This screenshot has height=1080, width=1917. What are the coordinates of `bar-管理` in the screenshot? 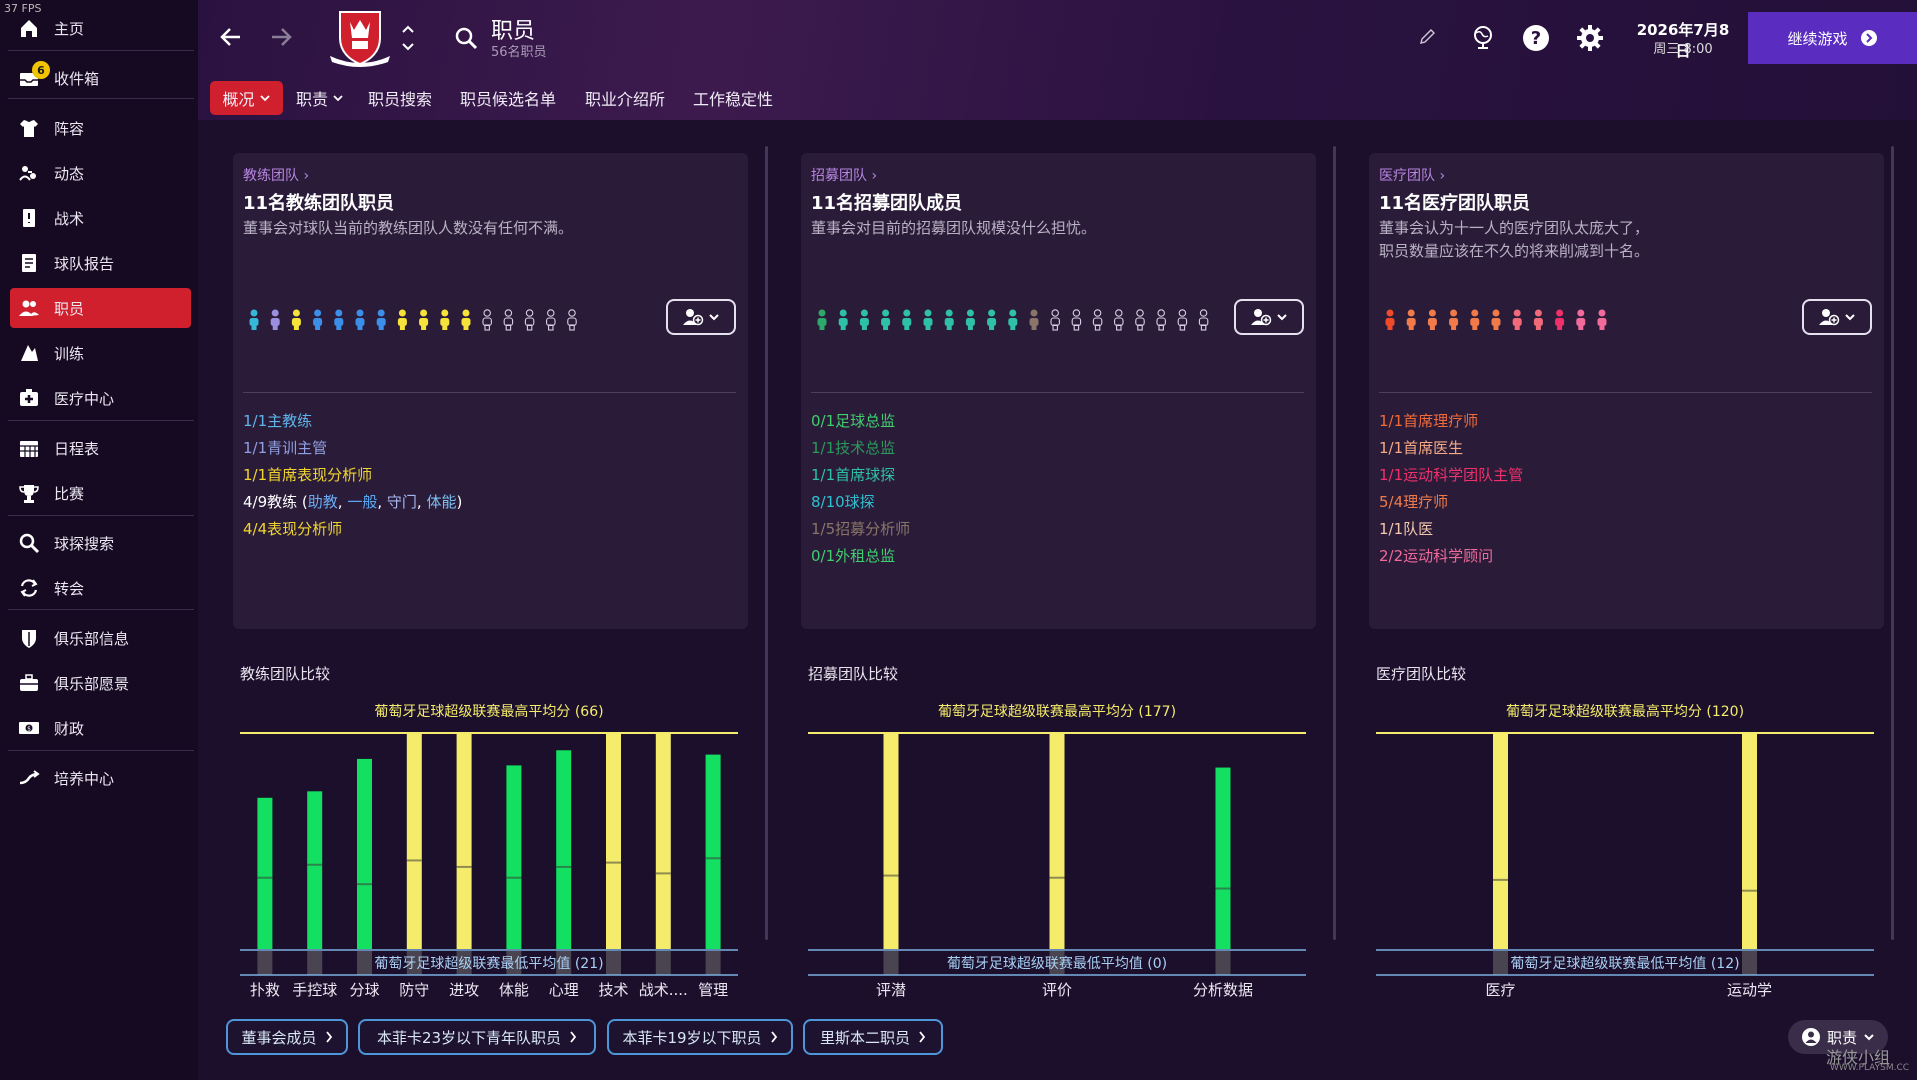 It's located at (713, 851).